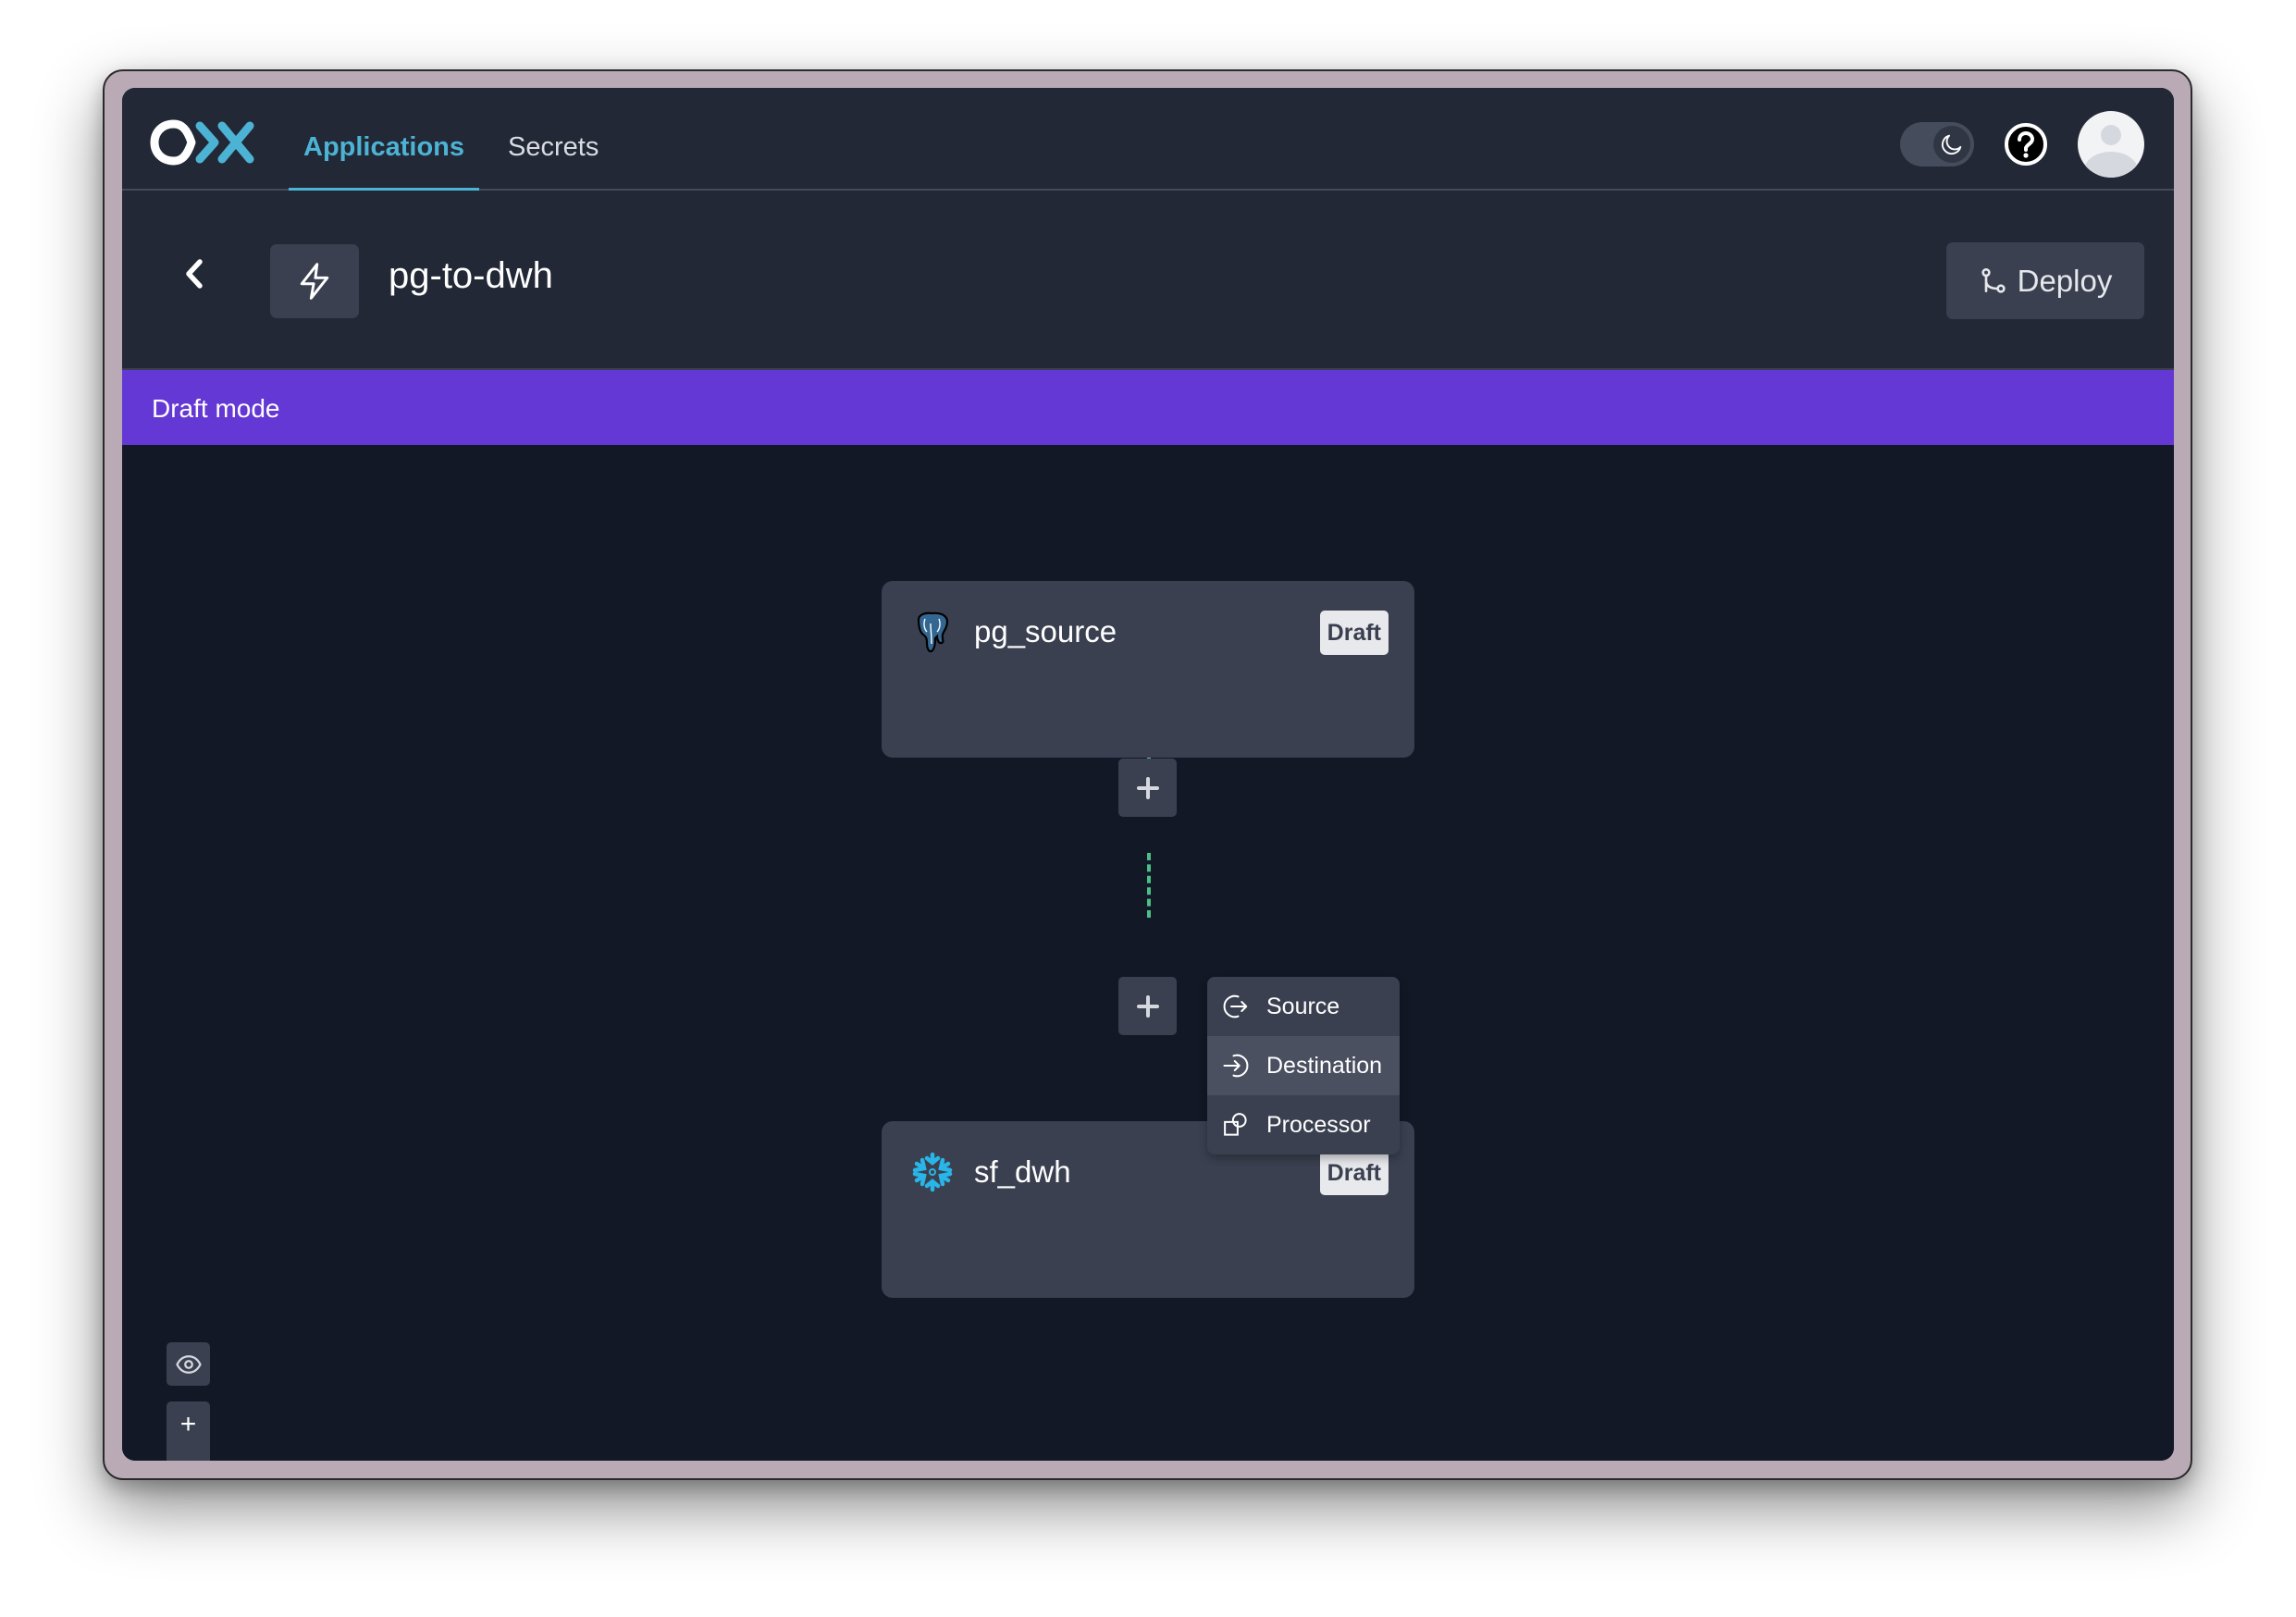 The image size is (2296, 1617). I want to click on tab-applications: Applications, so click(384, 140).